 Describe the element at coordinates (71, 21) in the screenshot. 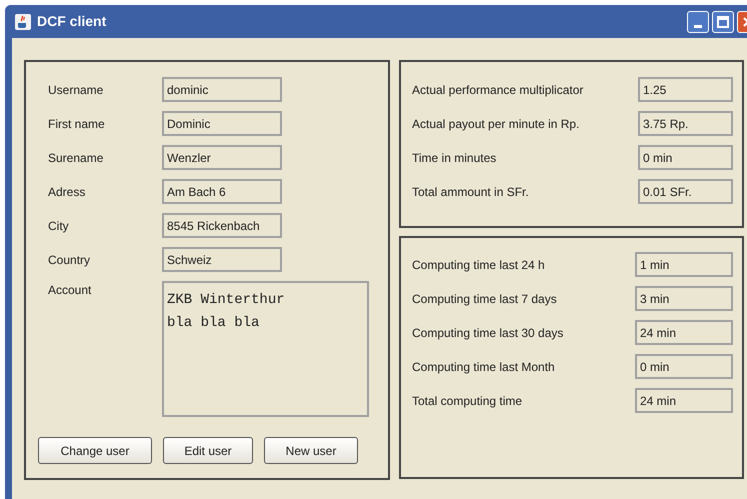

I see `window-title: DCF client` at that location.